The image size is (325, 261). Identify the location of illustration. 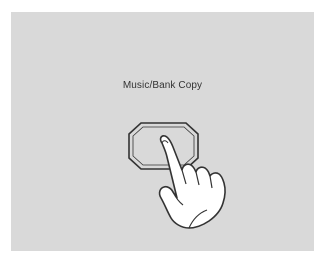
(177, 175).